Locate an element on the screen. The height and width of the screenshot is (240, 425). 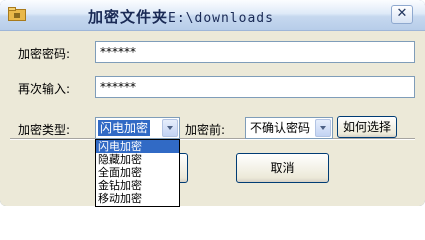
how-to-choose-button: 如何选择 is located at coordinates (367, 127).